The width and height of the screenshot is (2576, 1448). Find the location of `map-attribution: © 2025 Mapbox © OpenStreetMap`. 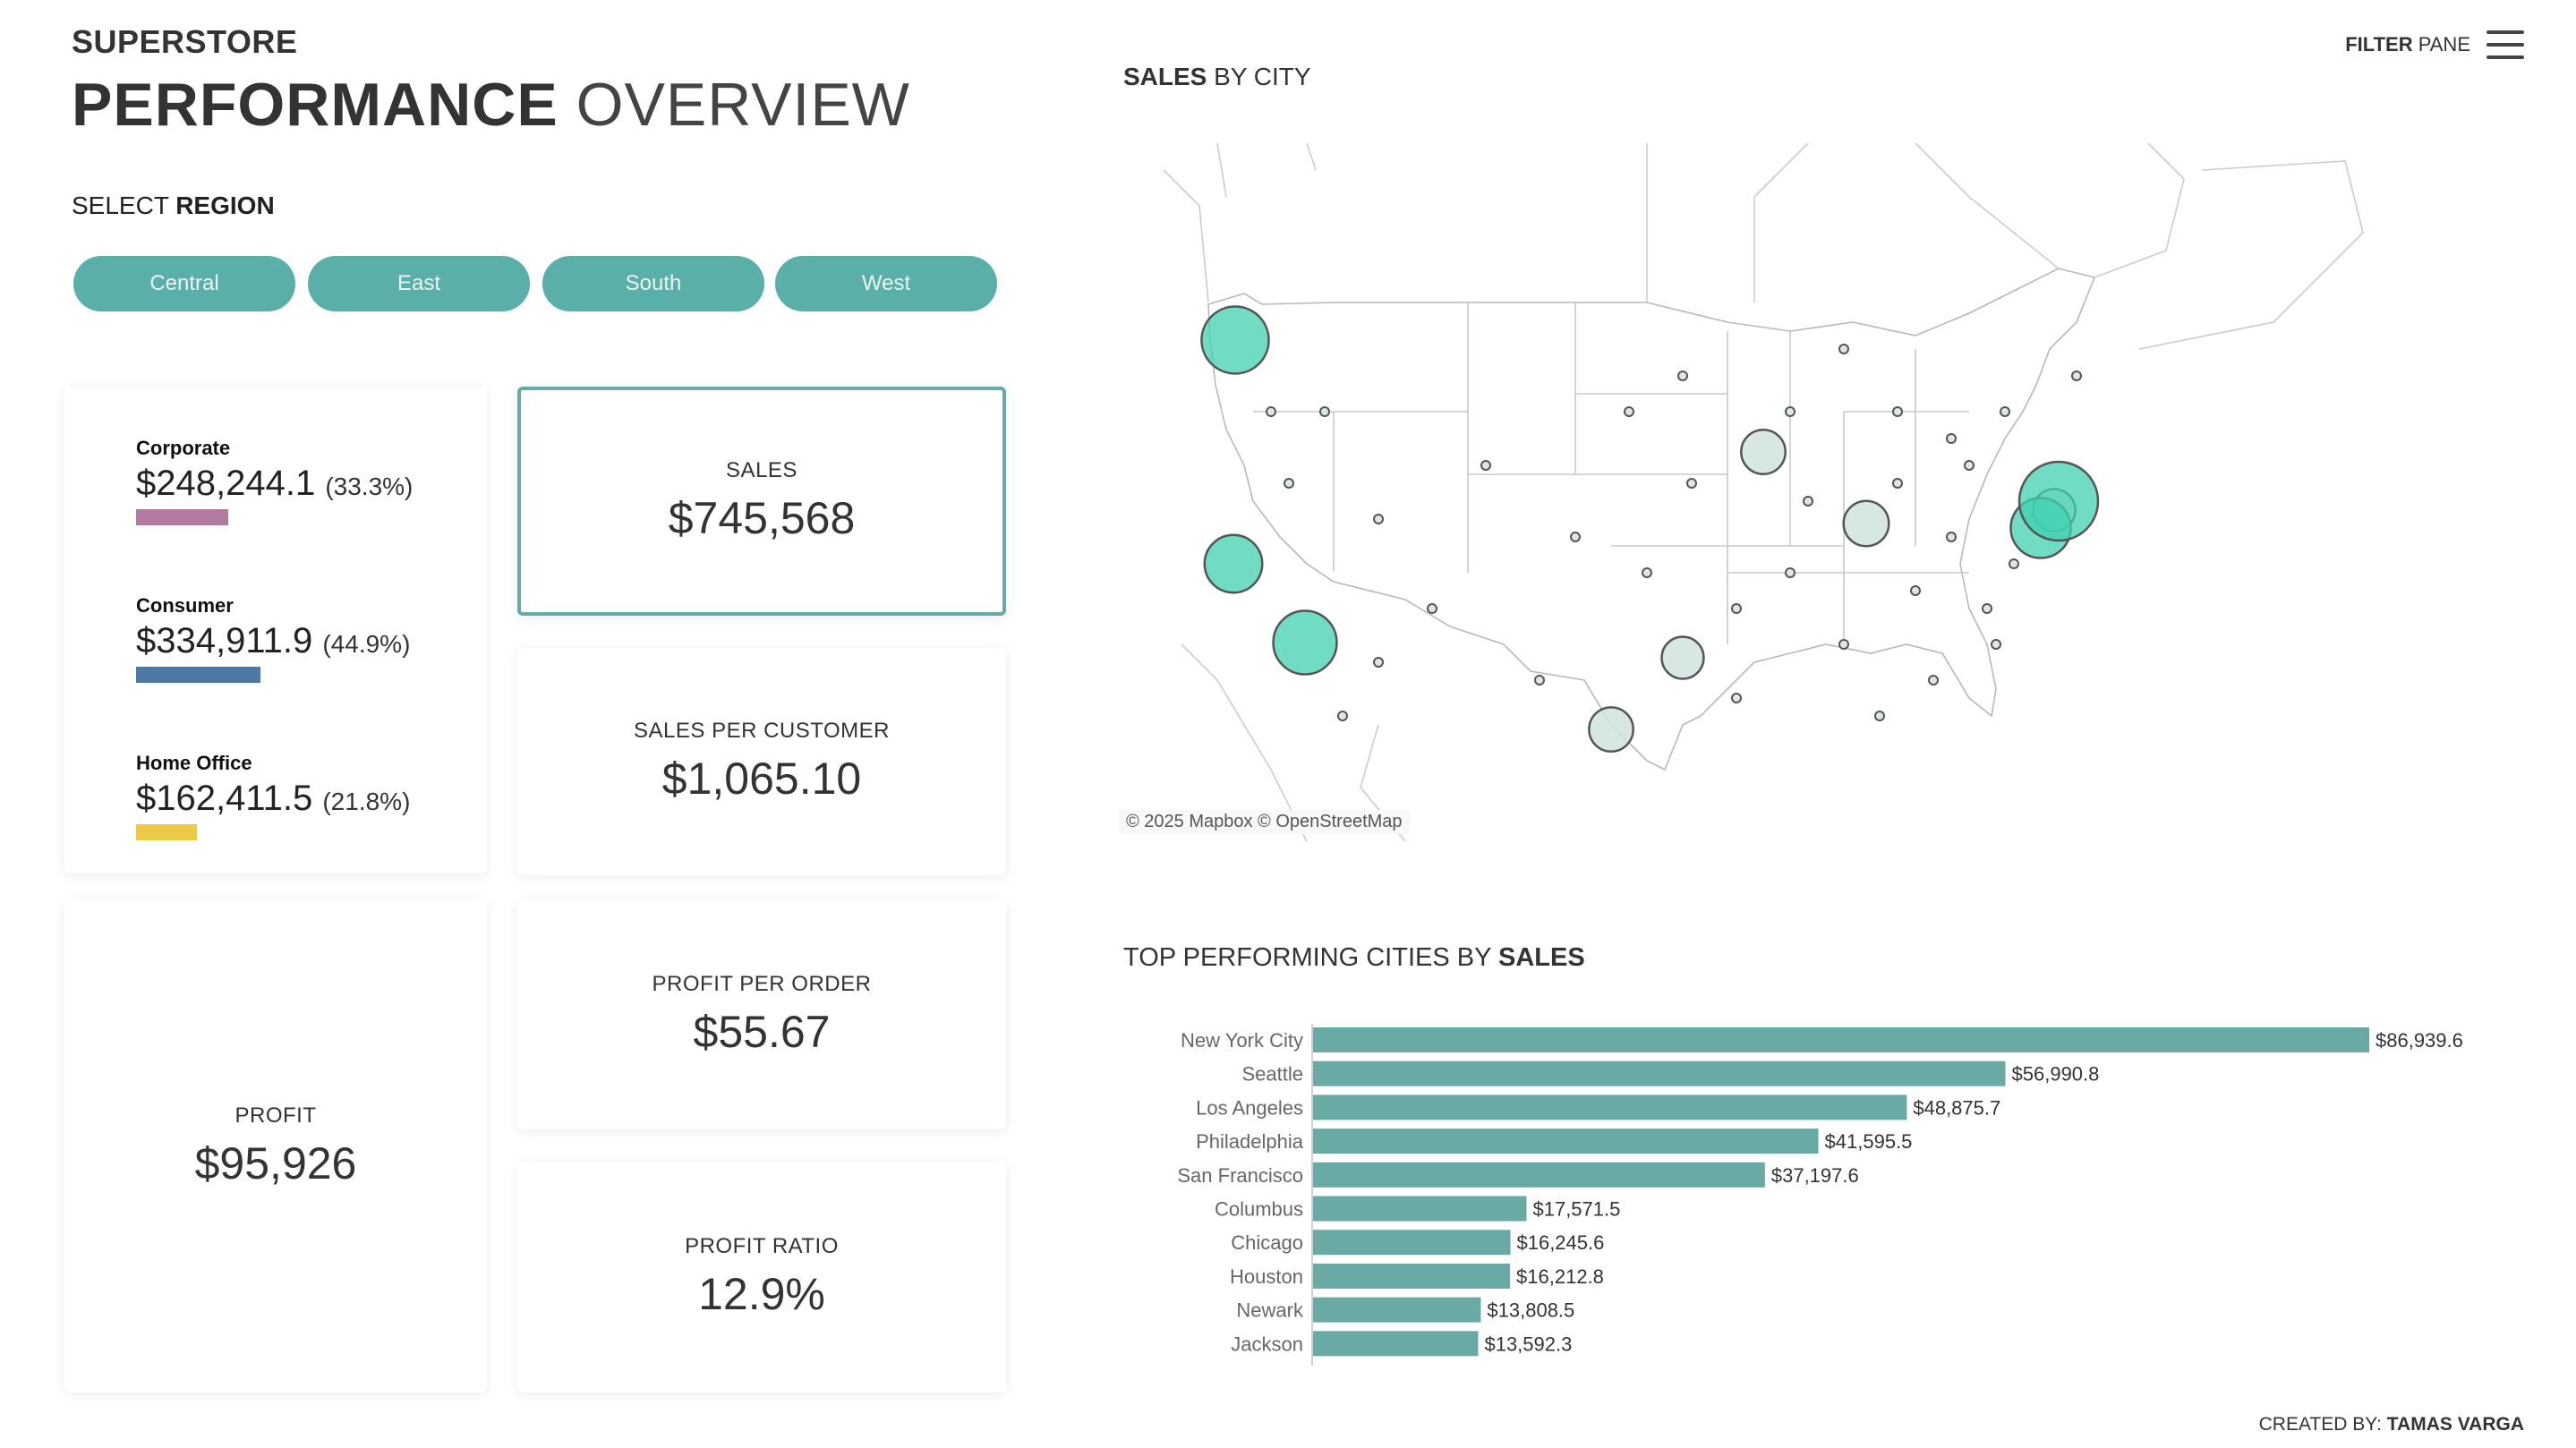

map-attribution: © 2025 Mapbox © OpenStreetMap is located at coordinates (1264, 822).